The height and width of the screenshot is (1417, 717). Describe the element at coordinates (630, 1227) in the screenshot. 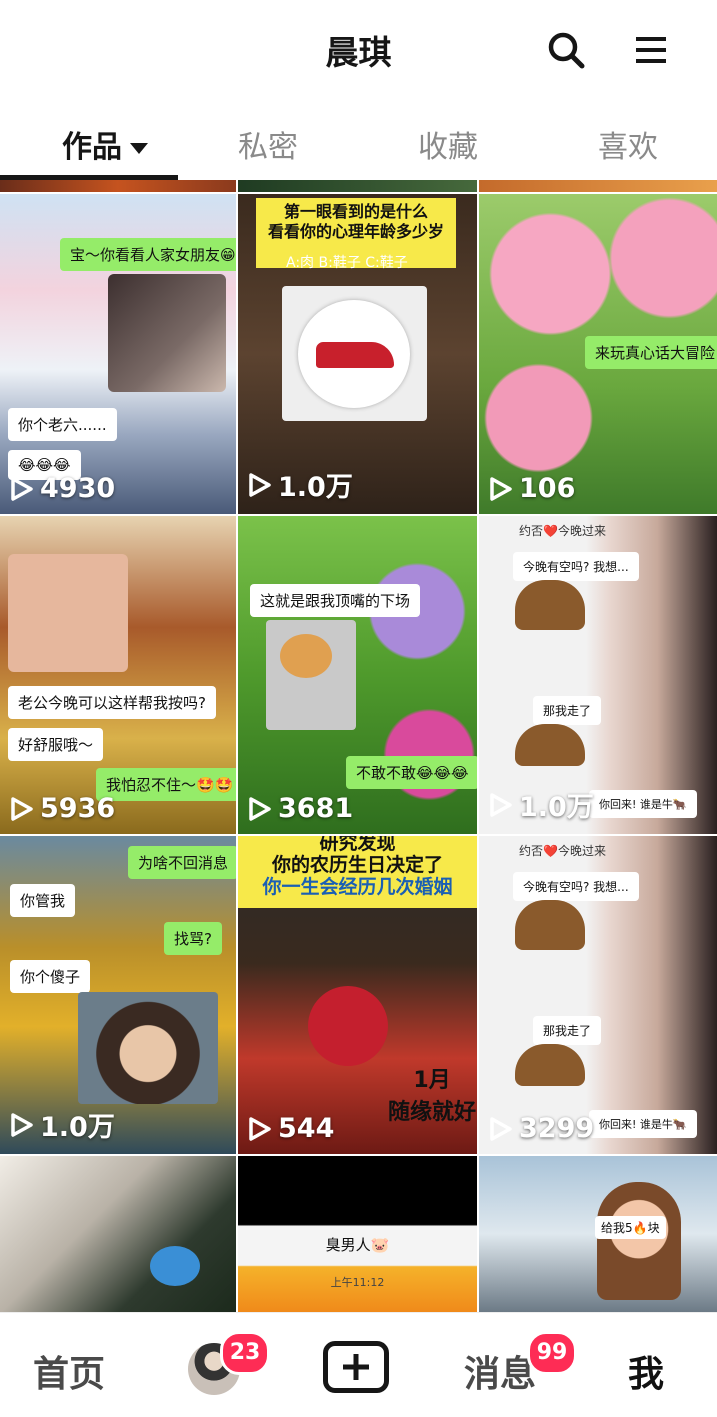

I see `chat-bubble: 给我5🔥块` at that location.